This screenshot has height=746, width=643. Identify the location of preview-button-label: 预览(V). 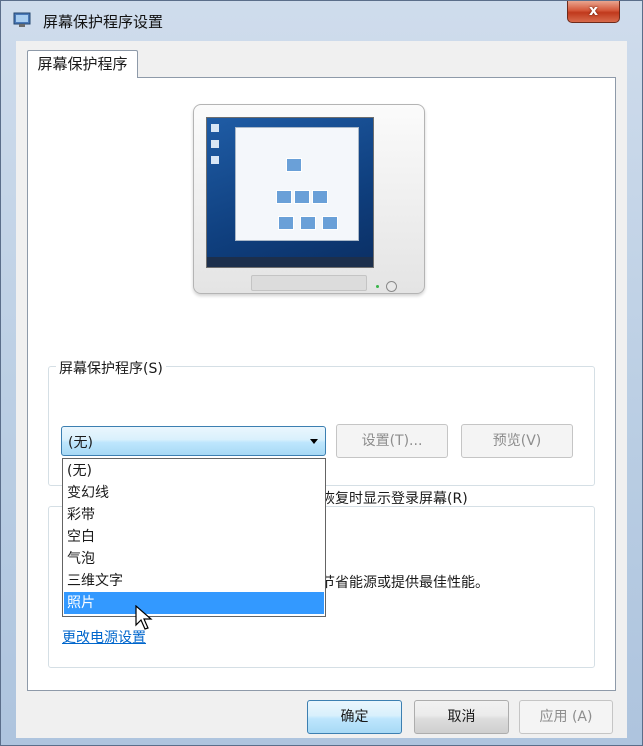
(517, 441).